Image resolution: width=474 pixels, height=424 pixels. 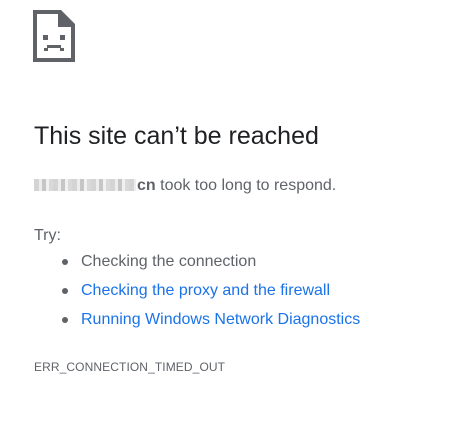 I want to click on suggestion-check-connection: Checking the connection, so click(x=210, y=266).